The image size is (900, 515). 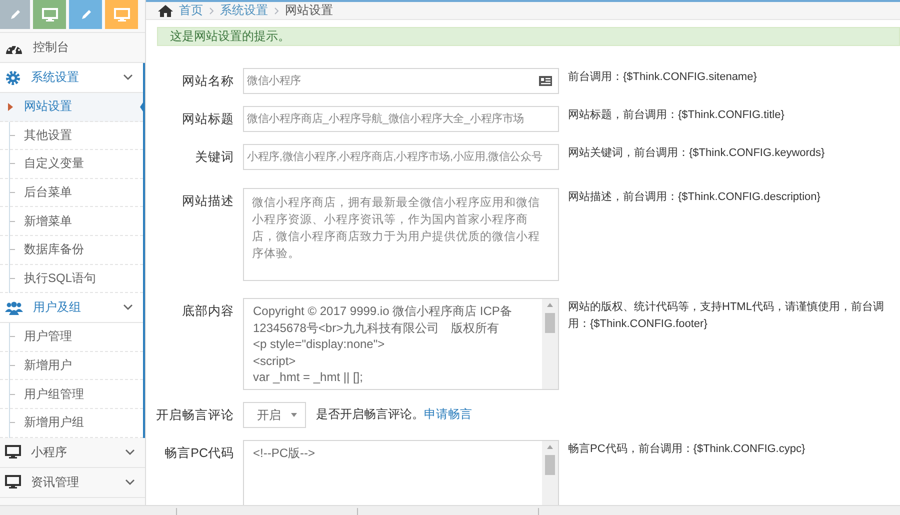 What do you see at coordinates (208, 201) in the screenshot?
I see `field-label: 网站描述` at bounding box center [208, 201].